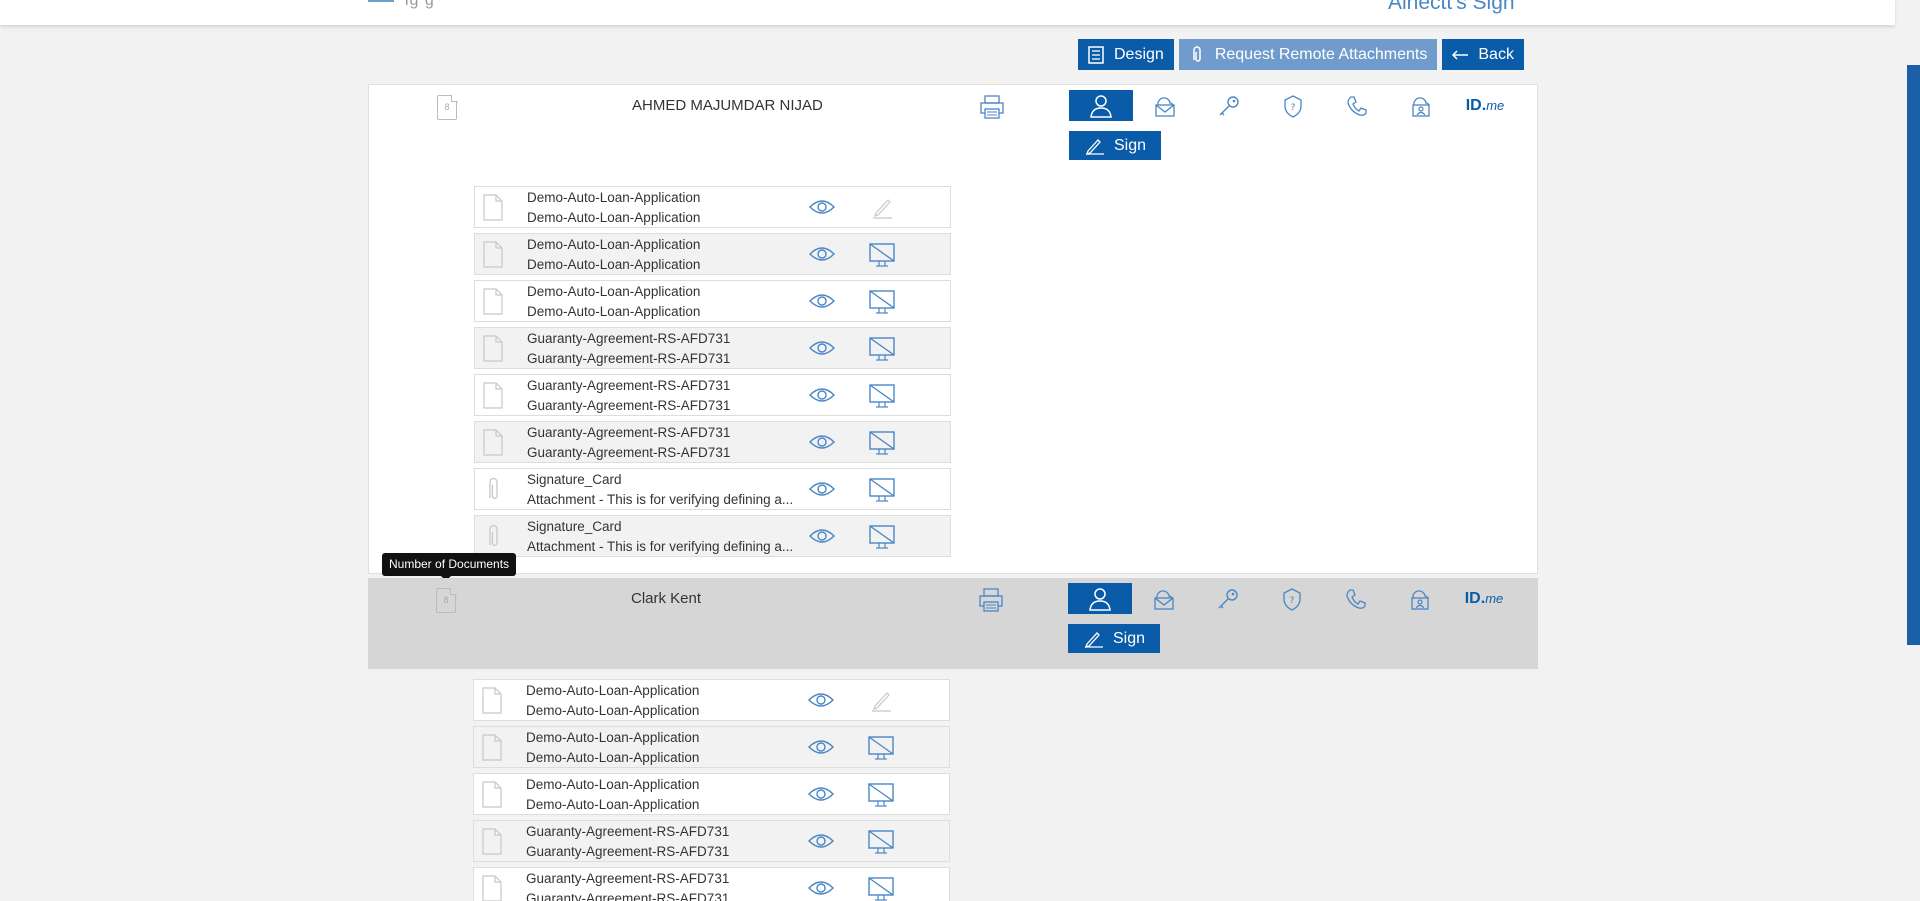 This screenshot has height=901, width=1920. I want to click on document-subtitle: Demo-Auto-Loan-Application, so click(613, 757).